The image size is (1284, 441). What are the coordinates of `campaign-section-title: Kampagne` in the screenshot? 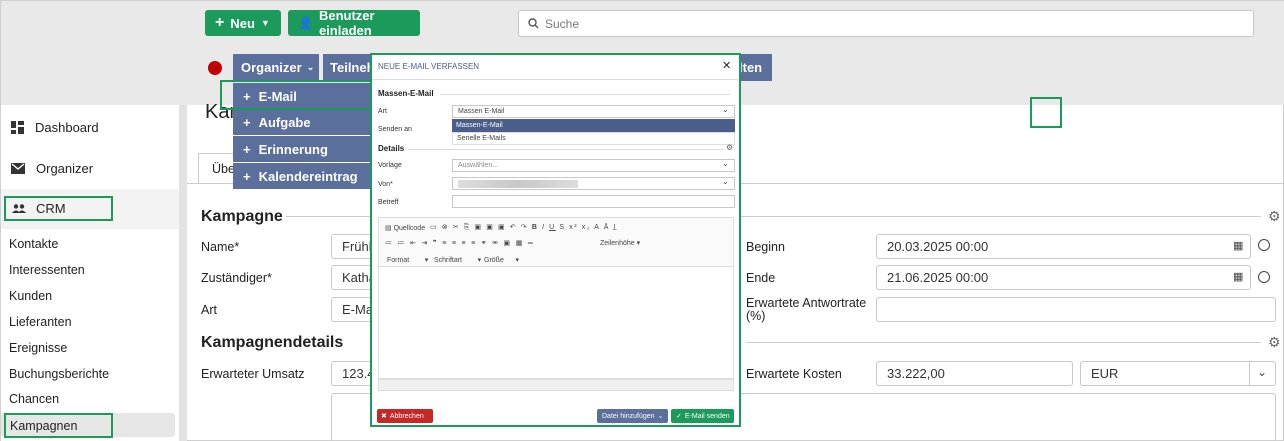 It's located at (242, 216).